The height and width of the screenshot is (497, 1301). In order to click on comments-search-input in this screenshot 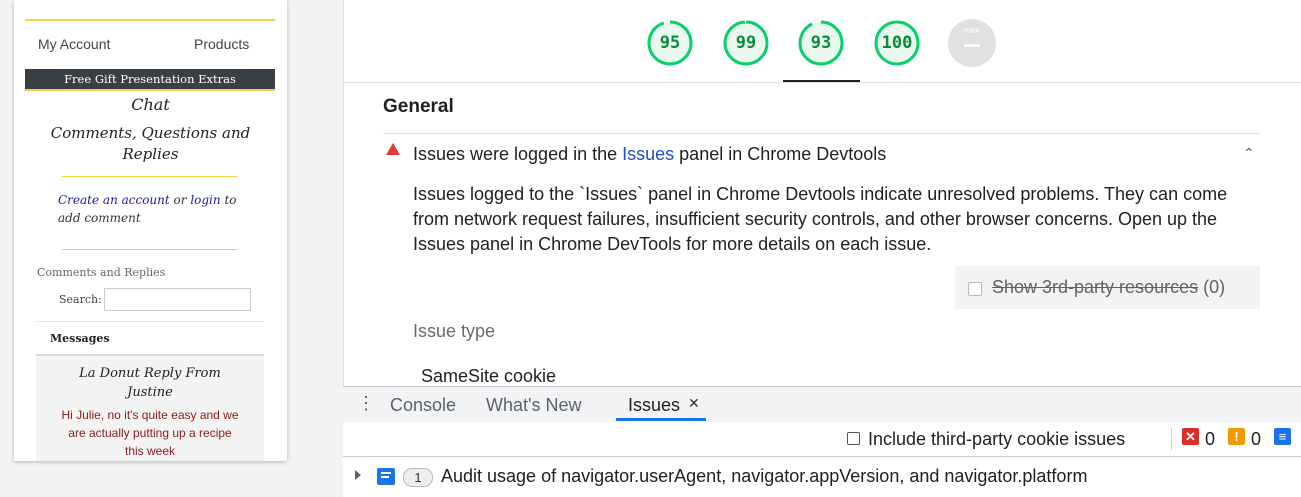, I will do `click(177, 299)`.